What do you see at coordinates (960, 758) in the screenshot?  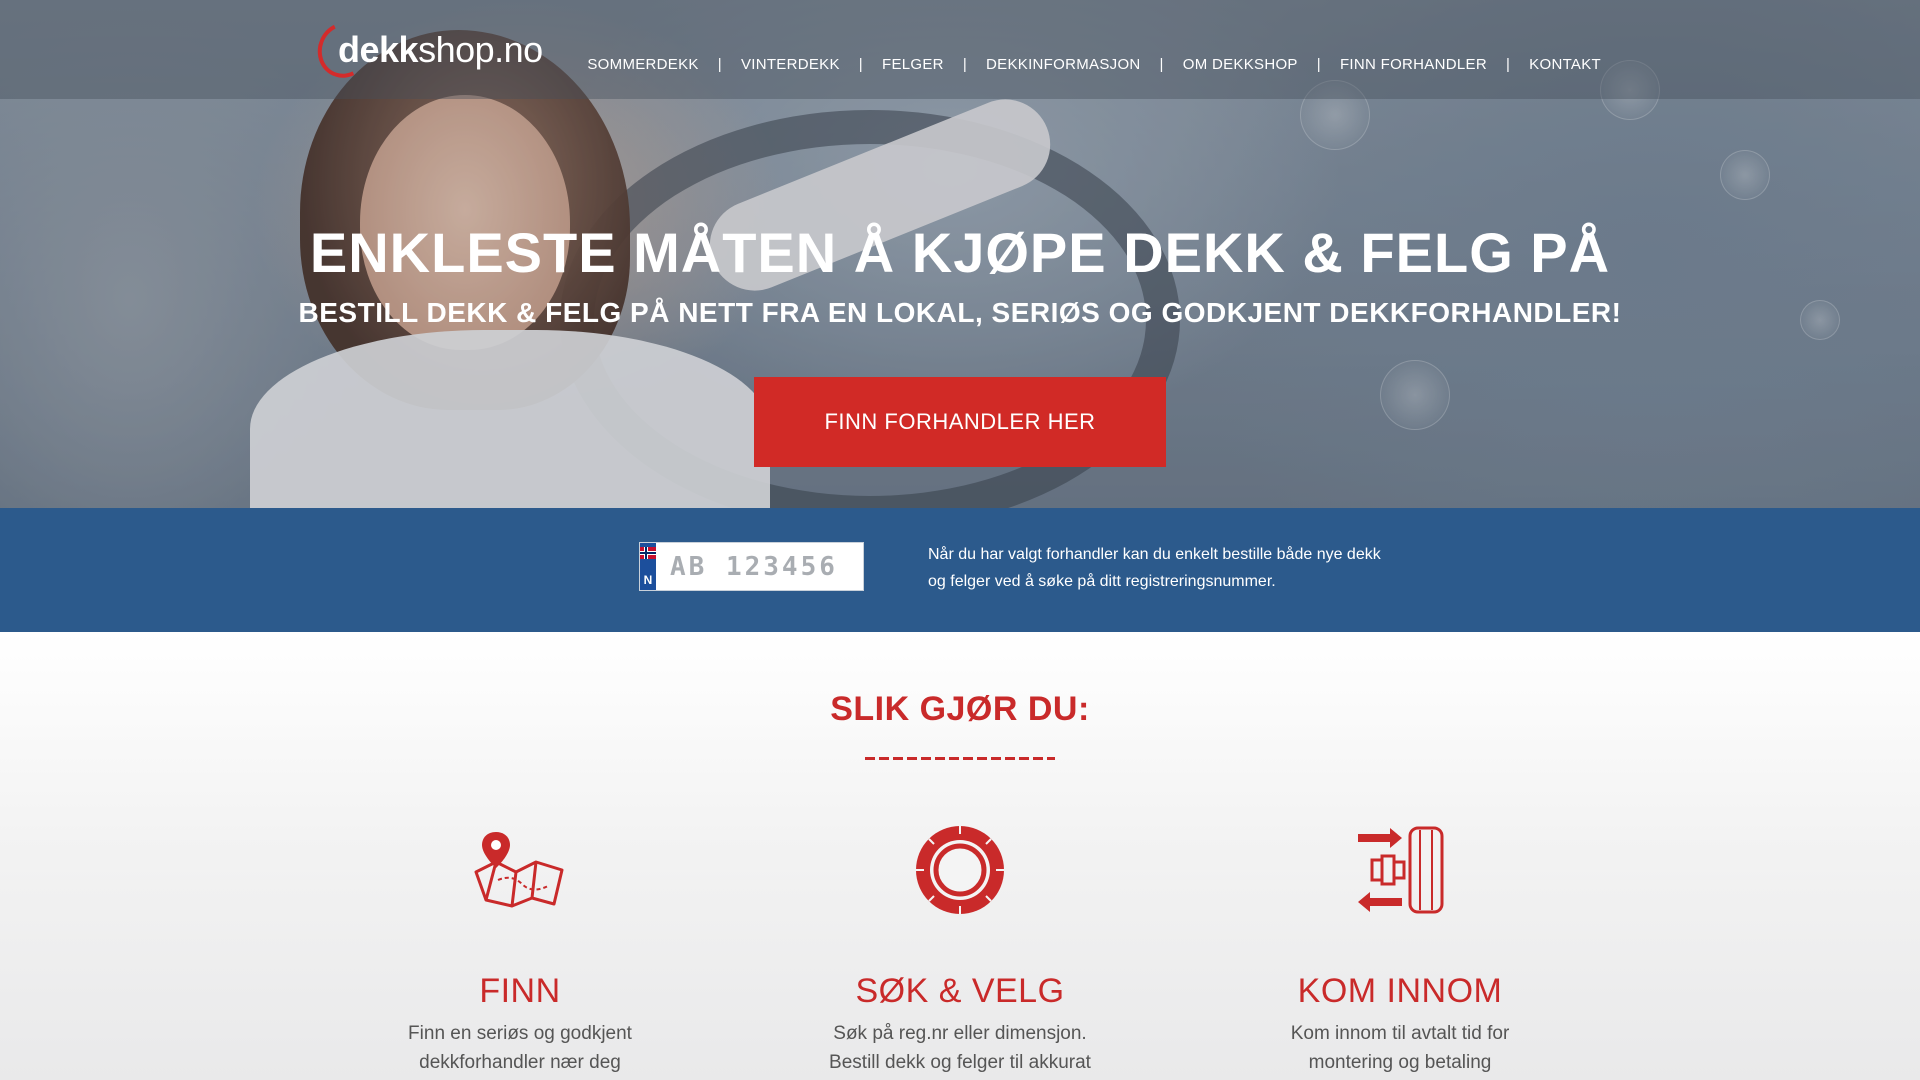 I see `title-divider` at bounding box center [960, 758].